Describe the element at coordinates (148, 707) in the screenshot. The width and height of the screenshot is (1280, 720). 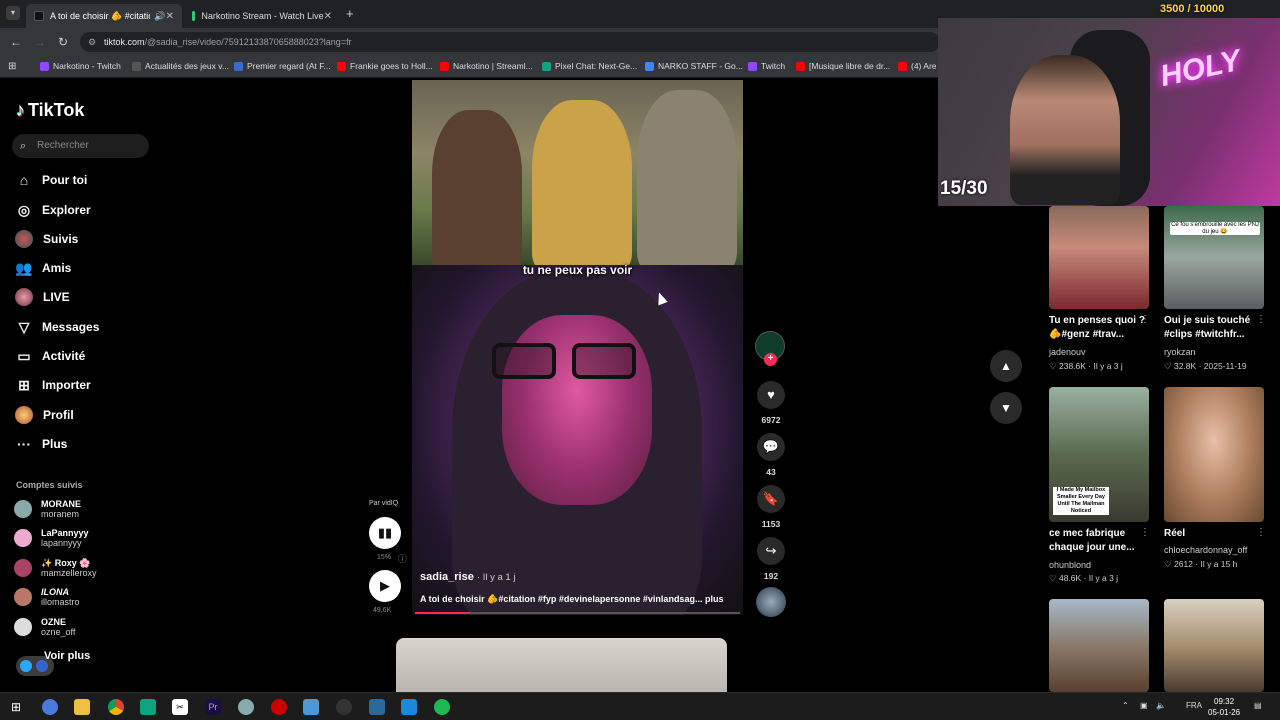
I see `chatgpt-icon` at that location.